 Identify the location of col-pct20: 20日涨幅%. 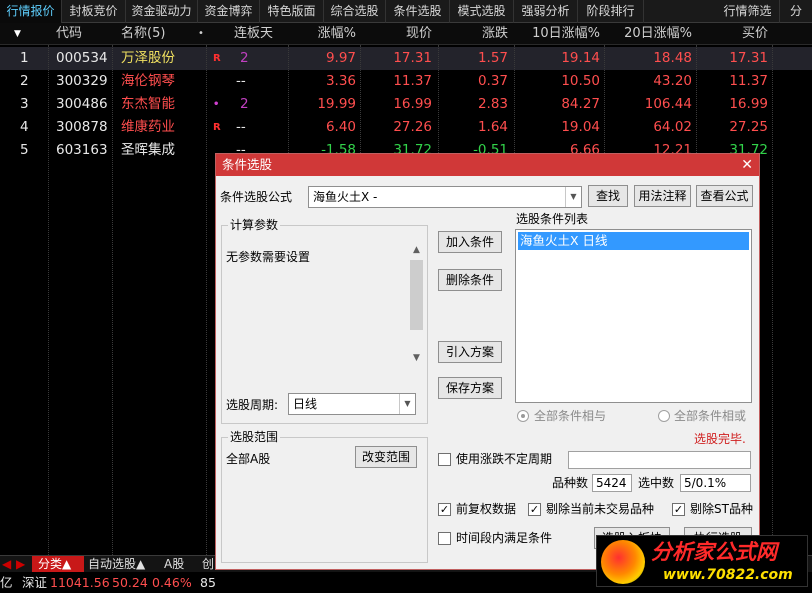
(650, 34).